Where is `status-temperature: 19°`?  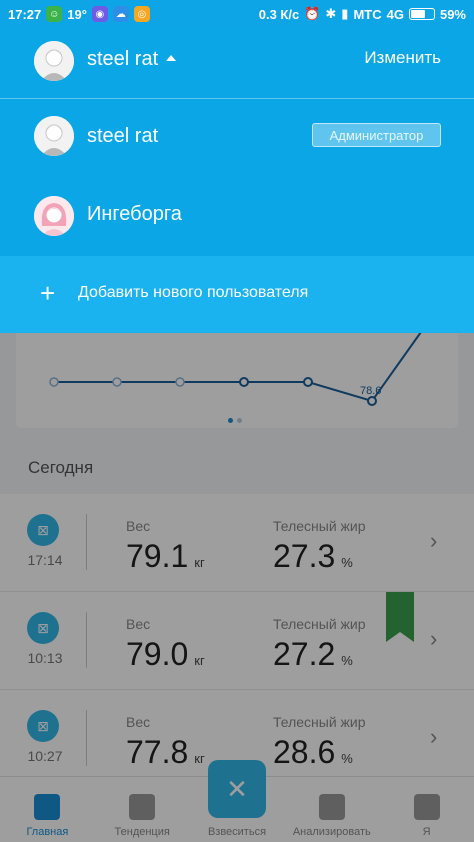 status-temperature: 19° is located at coordinates (77, 14).